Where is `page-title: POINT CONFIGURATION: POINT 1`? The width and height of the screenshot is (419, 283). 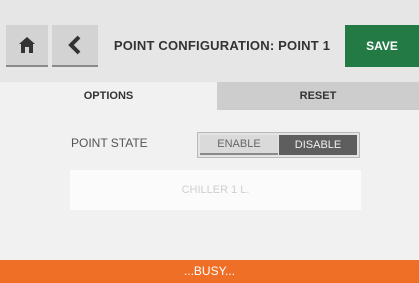 page-title: POINT CONFIGURATION: POINT 1 is located at coordinates (222, 45).